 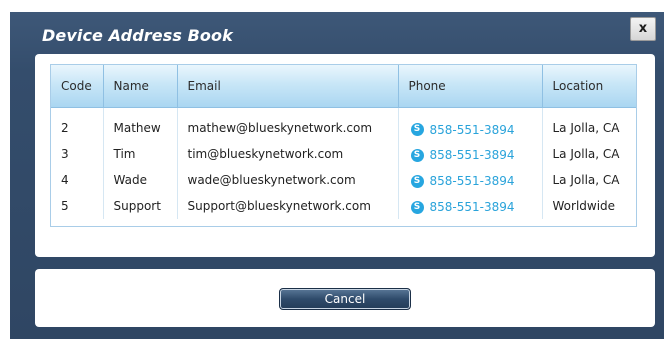 I want to click on column-header-email: Email, so click(x=288, y=86).